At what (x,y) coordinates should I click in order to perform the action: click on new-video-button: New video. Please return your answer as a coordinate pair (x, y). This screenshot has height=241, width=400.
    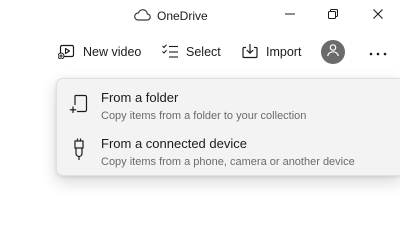
    Looking at the image, I should click on (99, 52).